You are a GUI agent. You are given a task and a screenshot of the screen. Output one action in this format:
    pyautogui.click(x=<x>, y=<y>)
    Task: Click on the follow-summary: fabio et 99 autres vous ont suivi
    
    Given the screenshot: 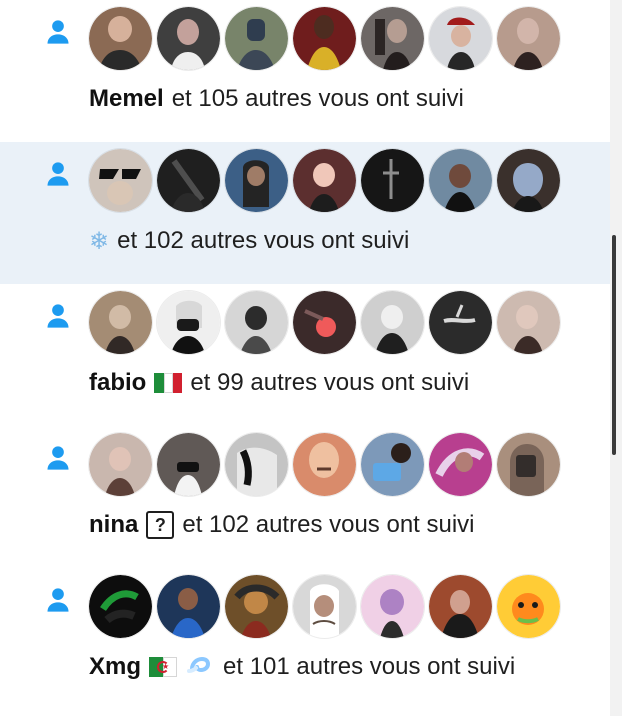 What is the action you would take?
    pyautogui.click(x=279, y=383)
    